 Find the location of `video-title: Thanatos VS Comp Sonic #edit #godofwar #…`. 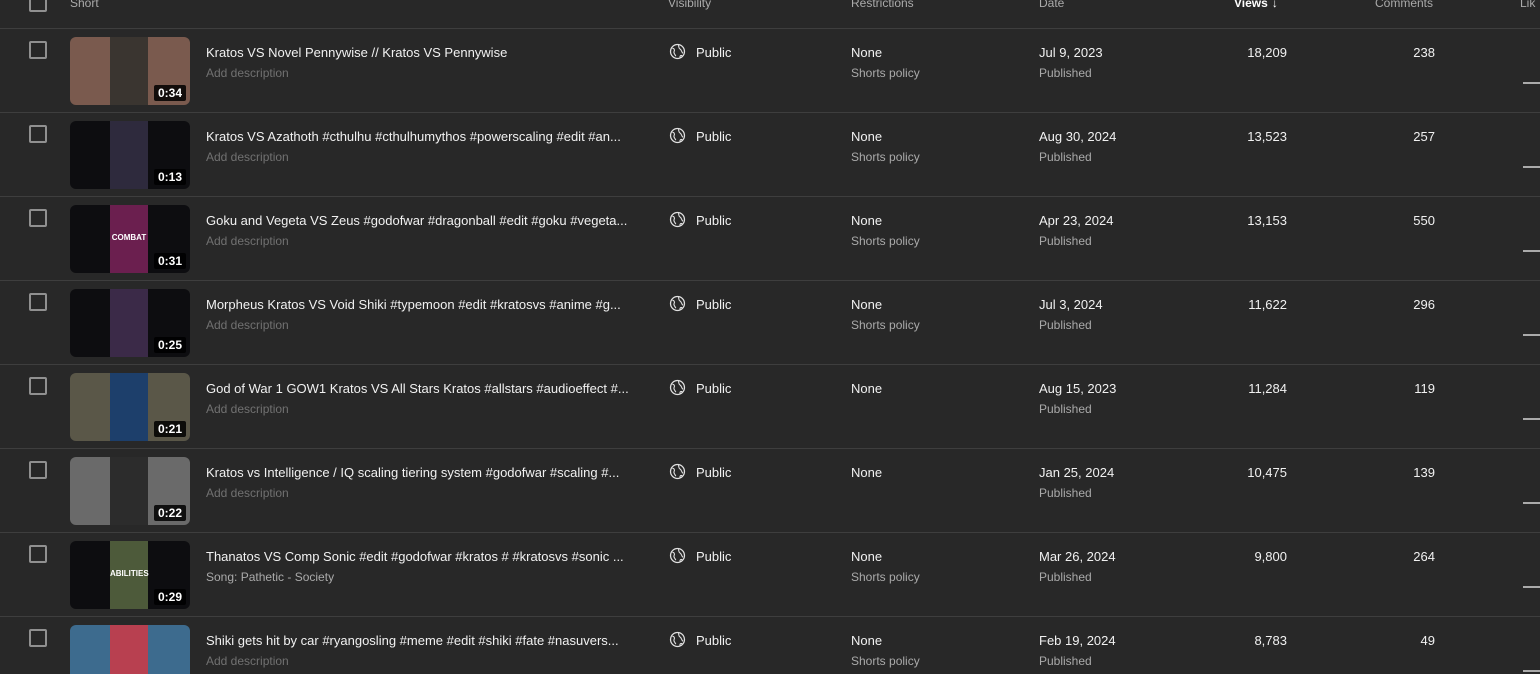

video-title: Thanatos VS Comp Sonic #edit #godofwar #… is located at coordinates (421, 556).